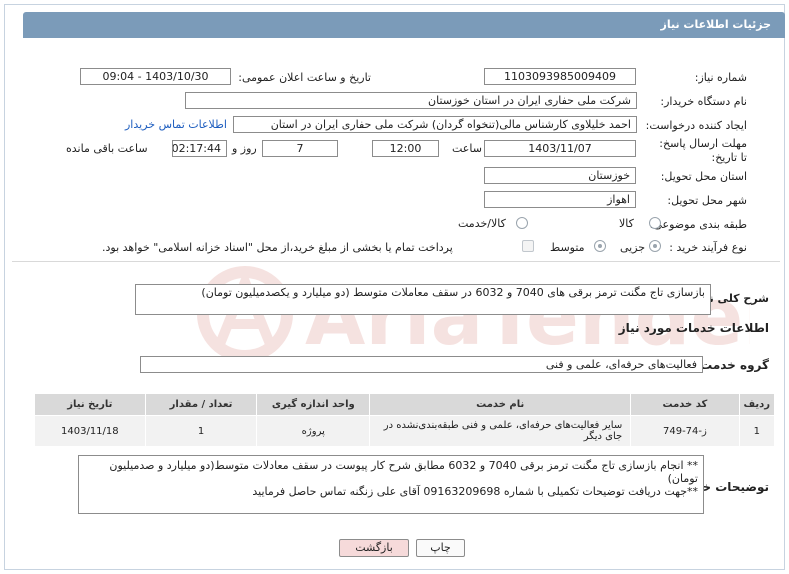 This screenshot has width=789, height=574. Describe the element at coordinates (155, 76) in the screenshot. I see `announce-datetime-field: 1403/10/30 - 09:04` at that location.